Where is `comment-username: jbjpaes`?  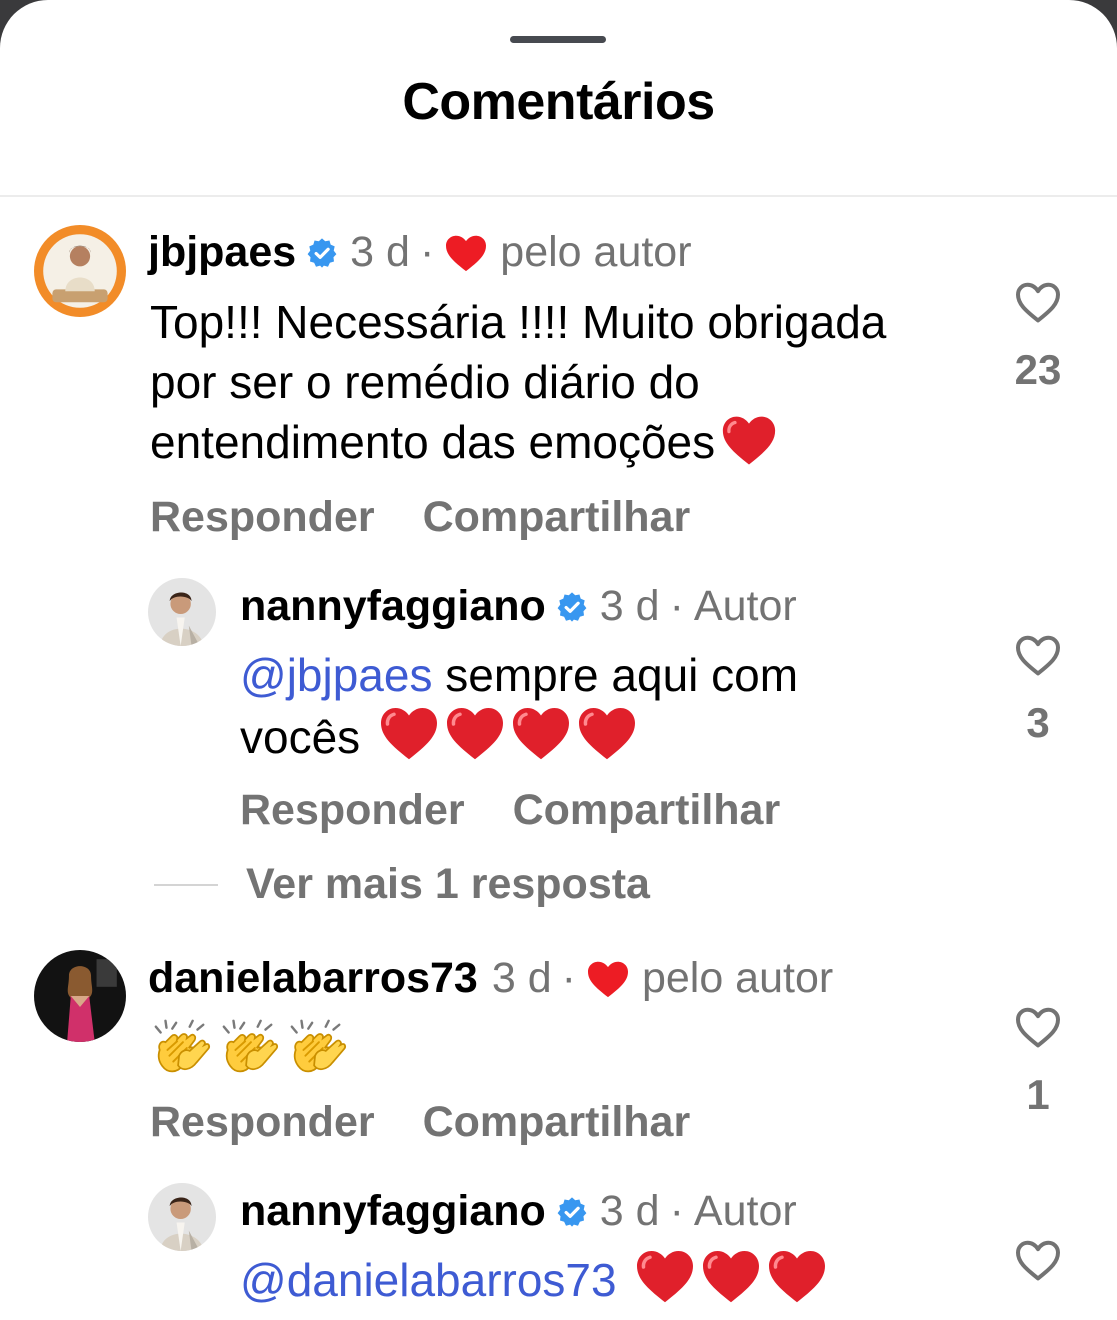 comment-username: jbjpaes is located at coordinates (222, 252).